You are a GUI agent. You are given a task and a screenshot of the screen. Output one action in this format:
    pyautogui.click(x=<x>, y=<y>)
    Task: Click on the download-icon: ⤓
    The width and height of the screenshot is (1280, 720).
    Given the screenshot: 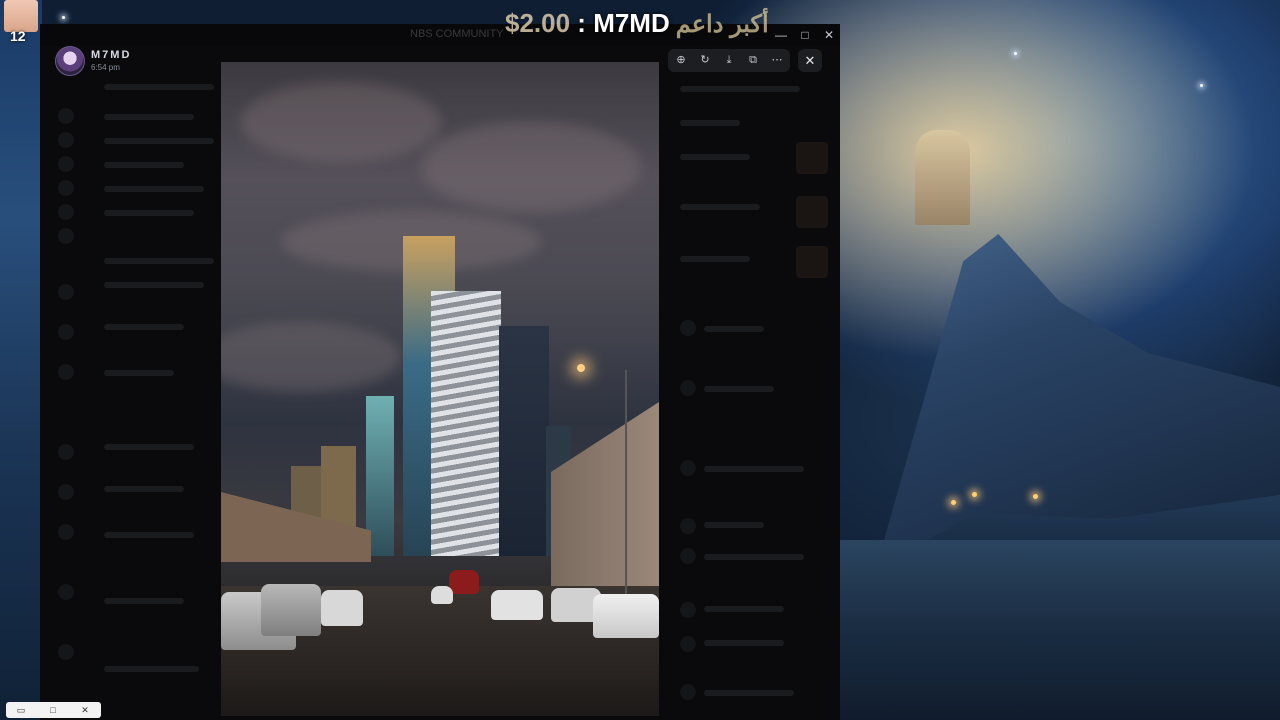 What is the action you would take?
    pyautogui.click(x=729, y=60)
    